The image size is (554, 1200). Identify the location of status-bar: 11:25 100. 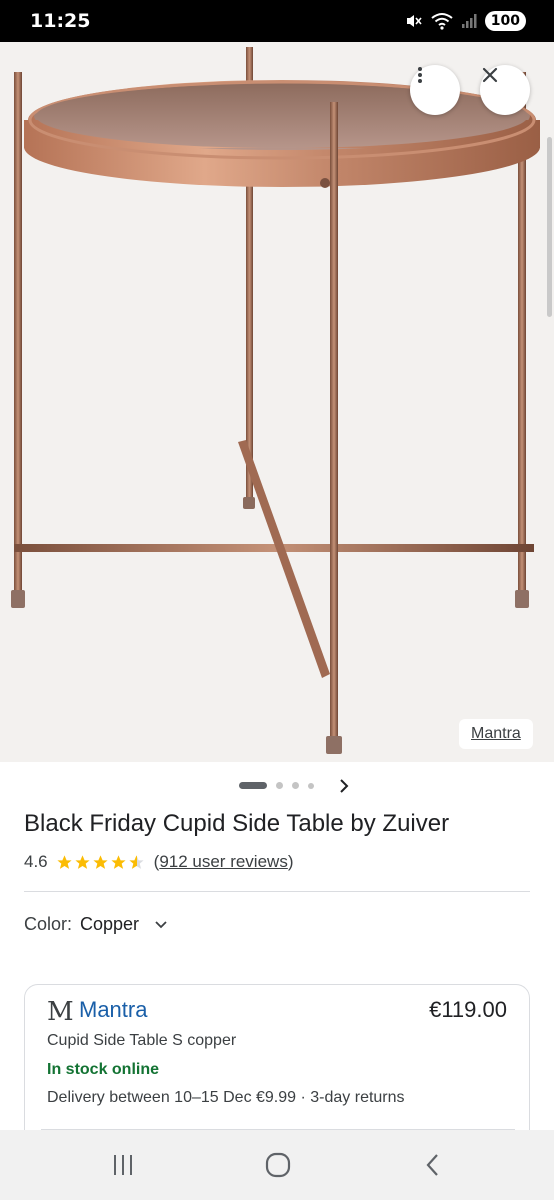
(277, 21).